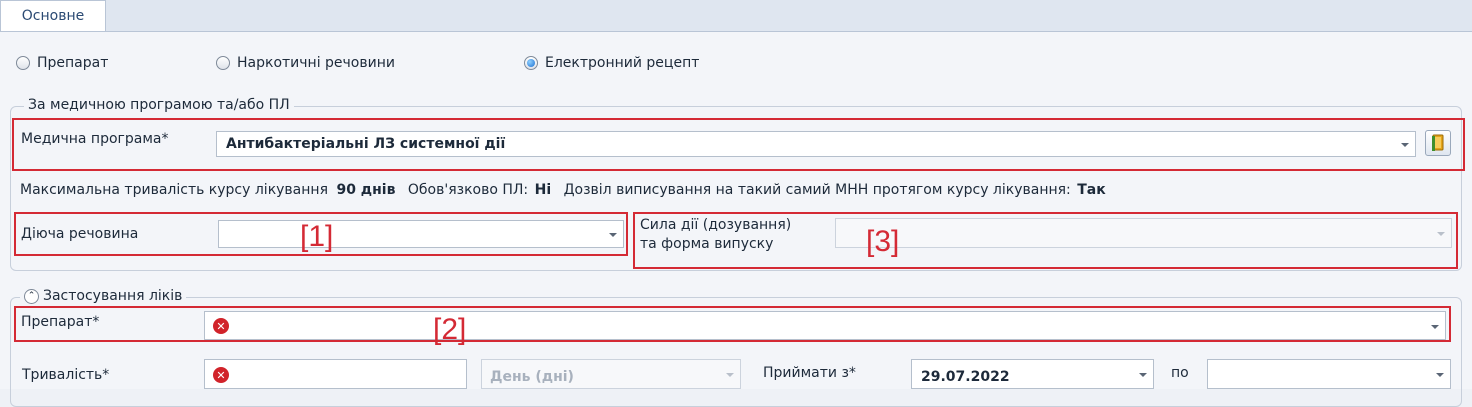 The height and width of the screenshot is (407, 1472). I want to click on pl-required-label: Обов'язково ПЛ:, so click(468, 190).